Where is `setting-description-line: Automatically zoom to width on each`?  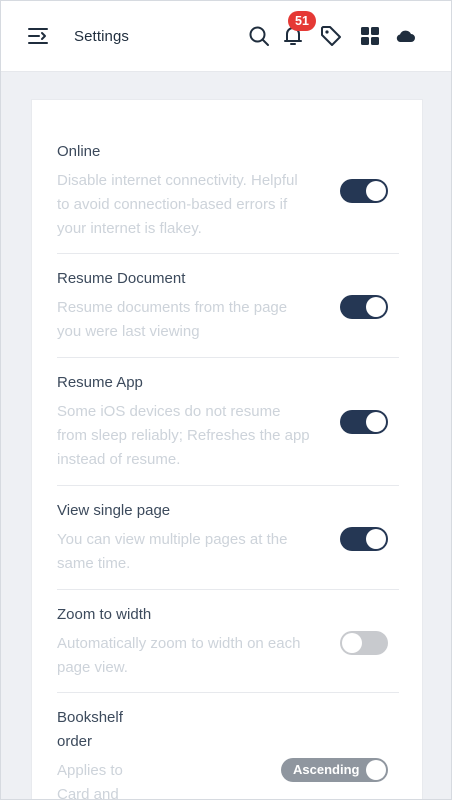
setting-description-line: Automatically zoom to width on each is located at coordinates (179, 643).